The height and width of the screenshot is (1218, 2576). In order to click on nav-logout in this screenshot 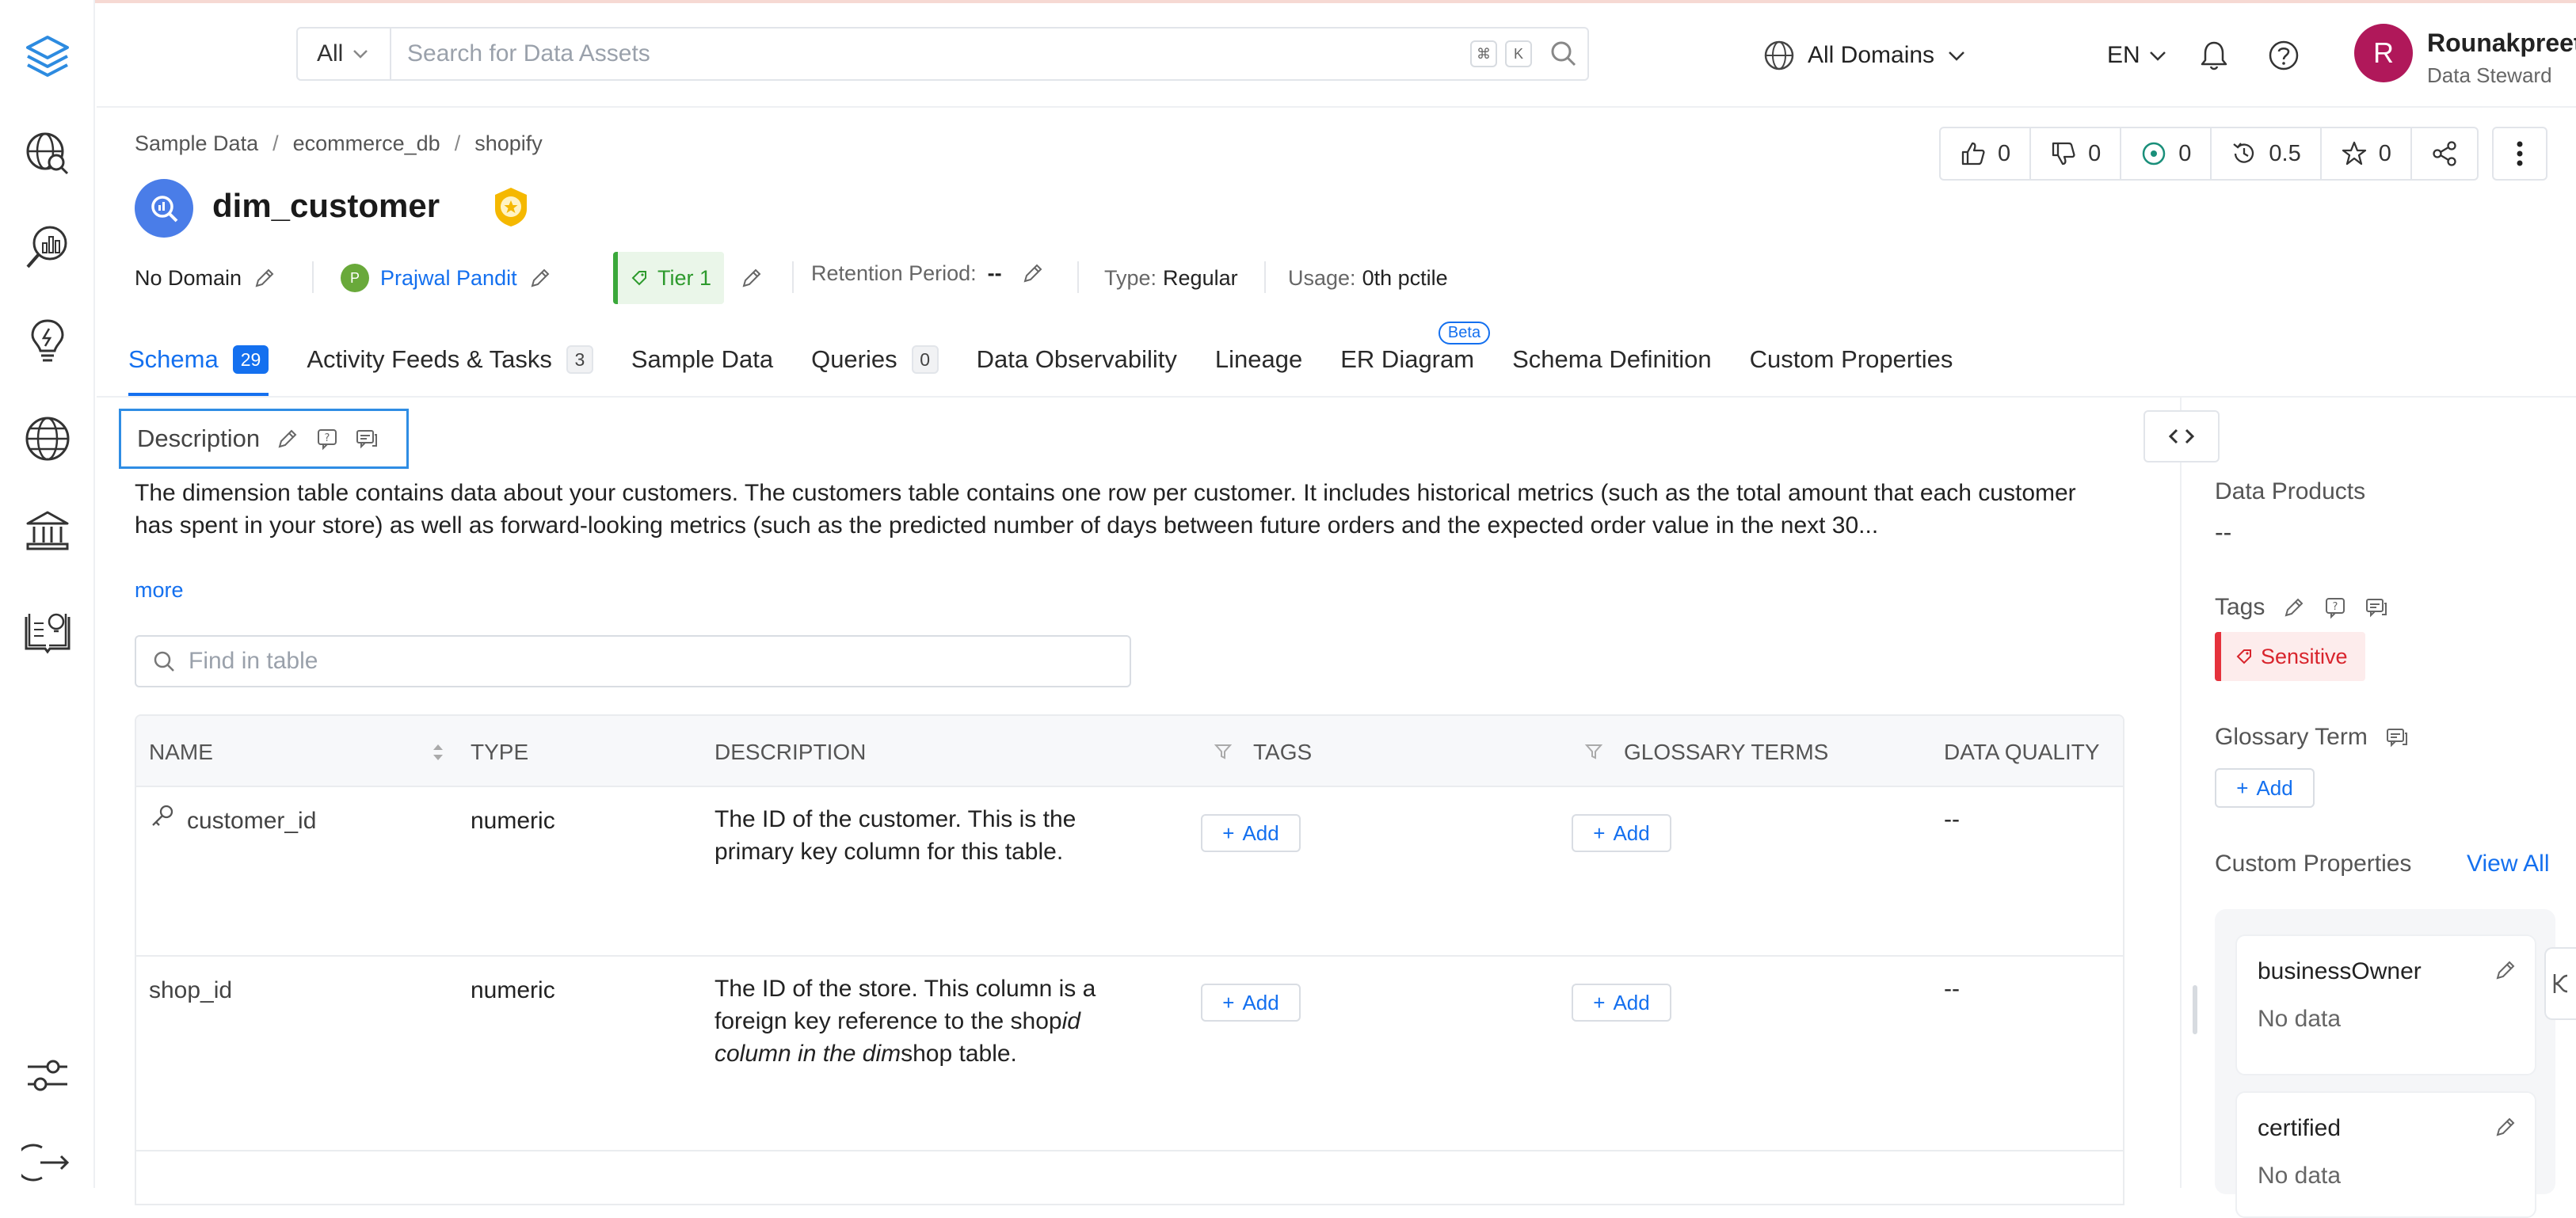, I will do `click(48, 1162)`.